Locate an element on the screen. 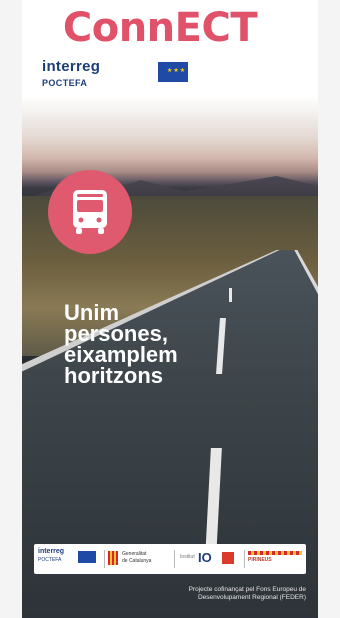 The height and width of the screenshot is (618, 340). io-logo: Institut IO is located at coordinates (210, 559).